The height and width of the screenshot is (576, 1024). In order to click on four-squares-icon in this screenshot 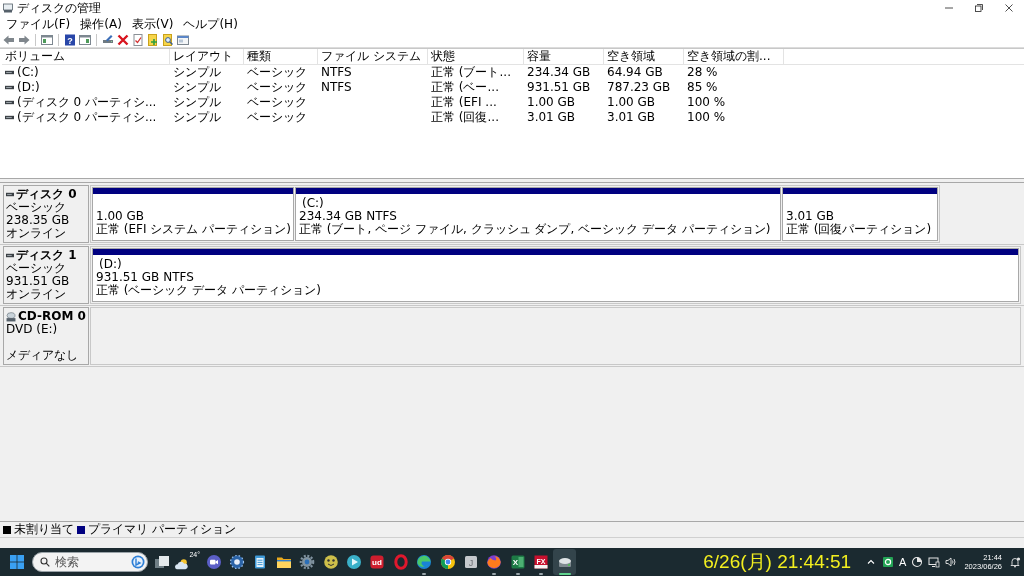, I will do `click(17, 562)`.